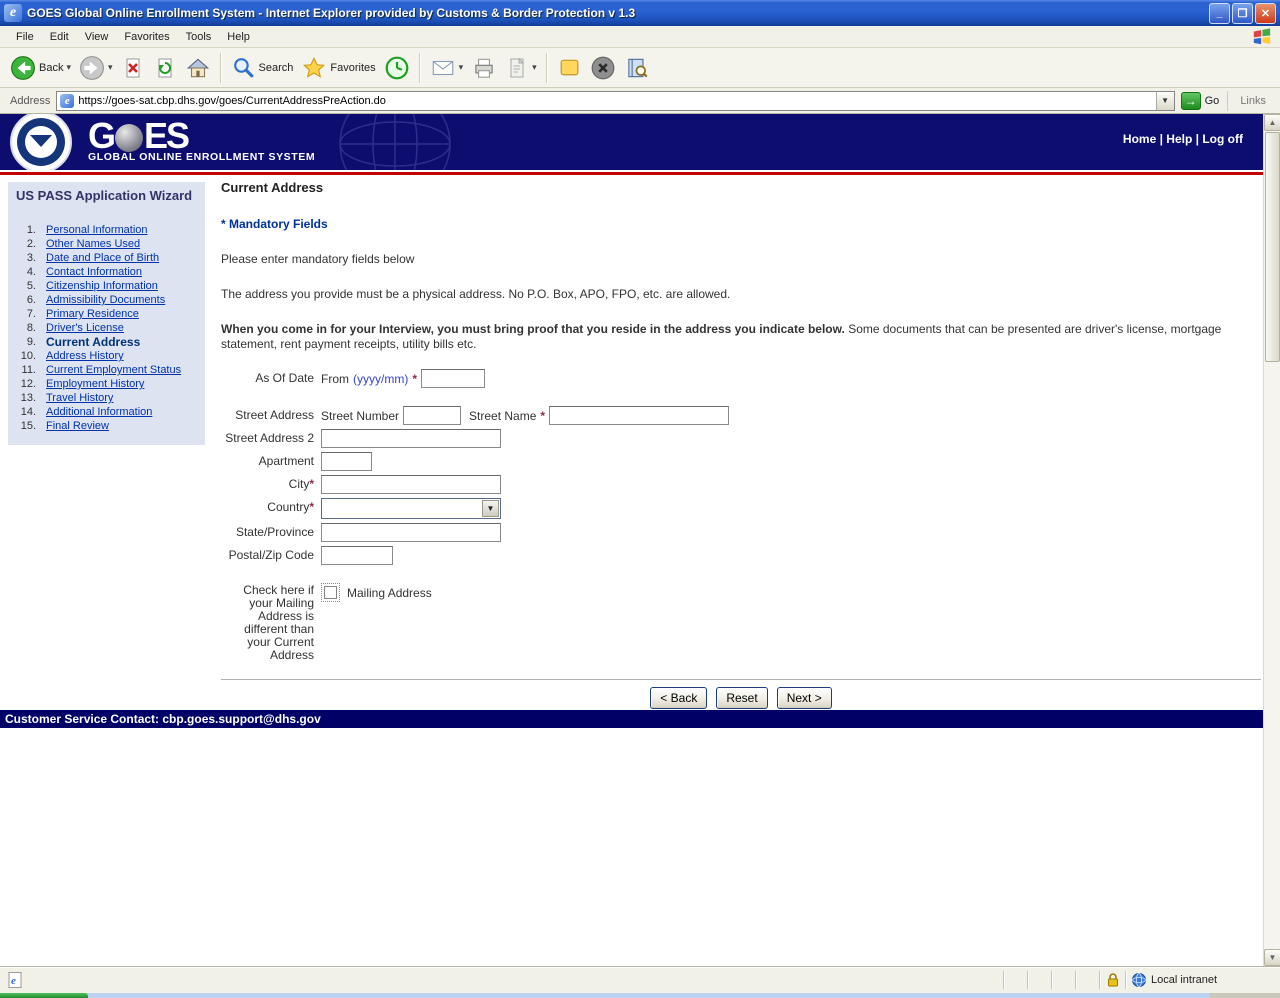 This screenshot has height=998, width=1280. Describe the element at coordinates (1139, 139) in the screenshot. I see `nav-home-link: Home` at that location.